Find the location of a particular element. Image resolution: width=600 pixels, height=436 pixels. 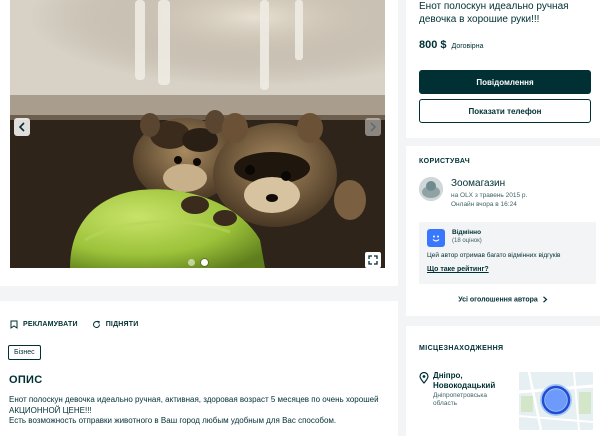

location-region: Дніпропетровська область is located at coordinates (476, 400).